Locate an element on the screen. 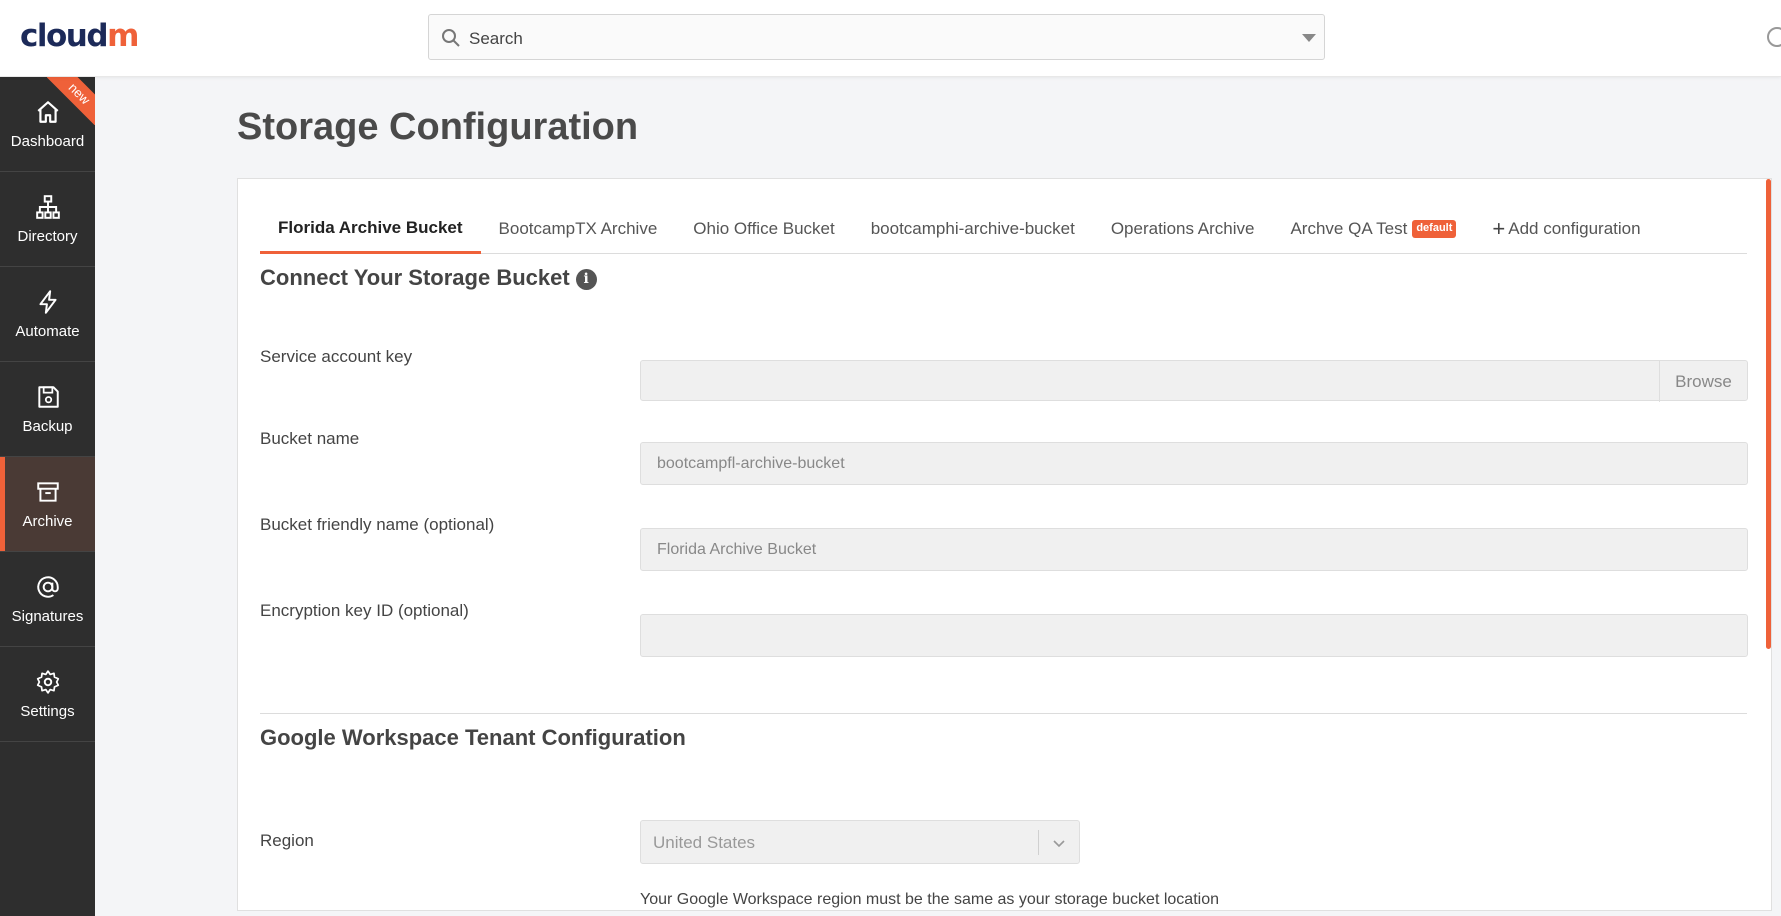  search-box: Search is located at coordinates (876, 37).